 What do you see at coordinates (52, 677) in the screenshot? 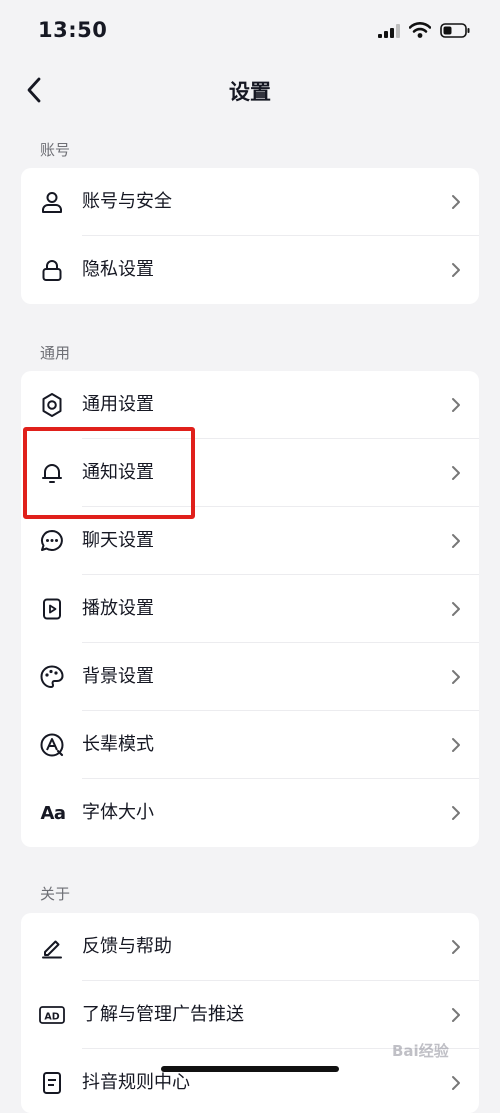
I see `palette-icon` at bounding box center [52, 677].